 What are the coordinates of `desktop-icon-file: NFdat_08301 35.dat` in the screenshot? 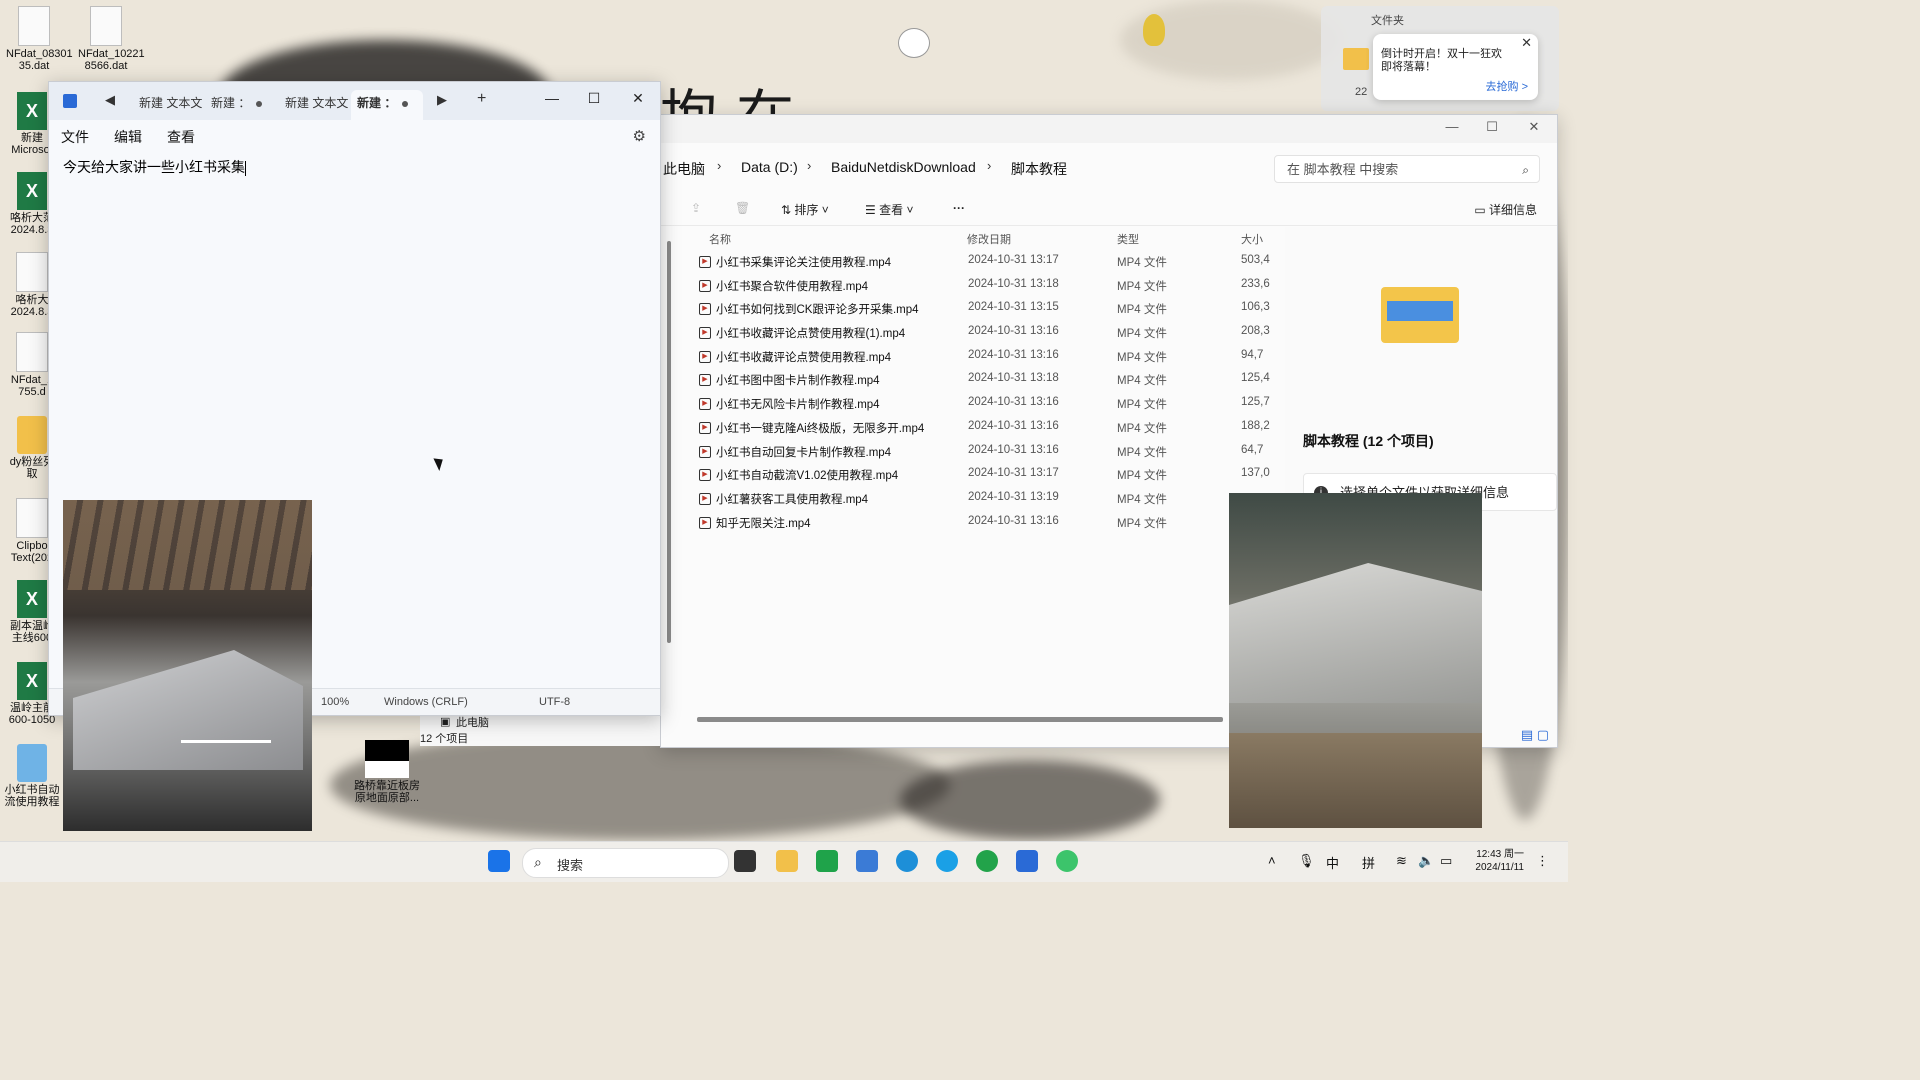 It's located at (39, 39).